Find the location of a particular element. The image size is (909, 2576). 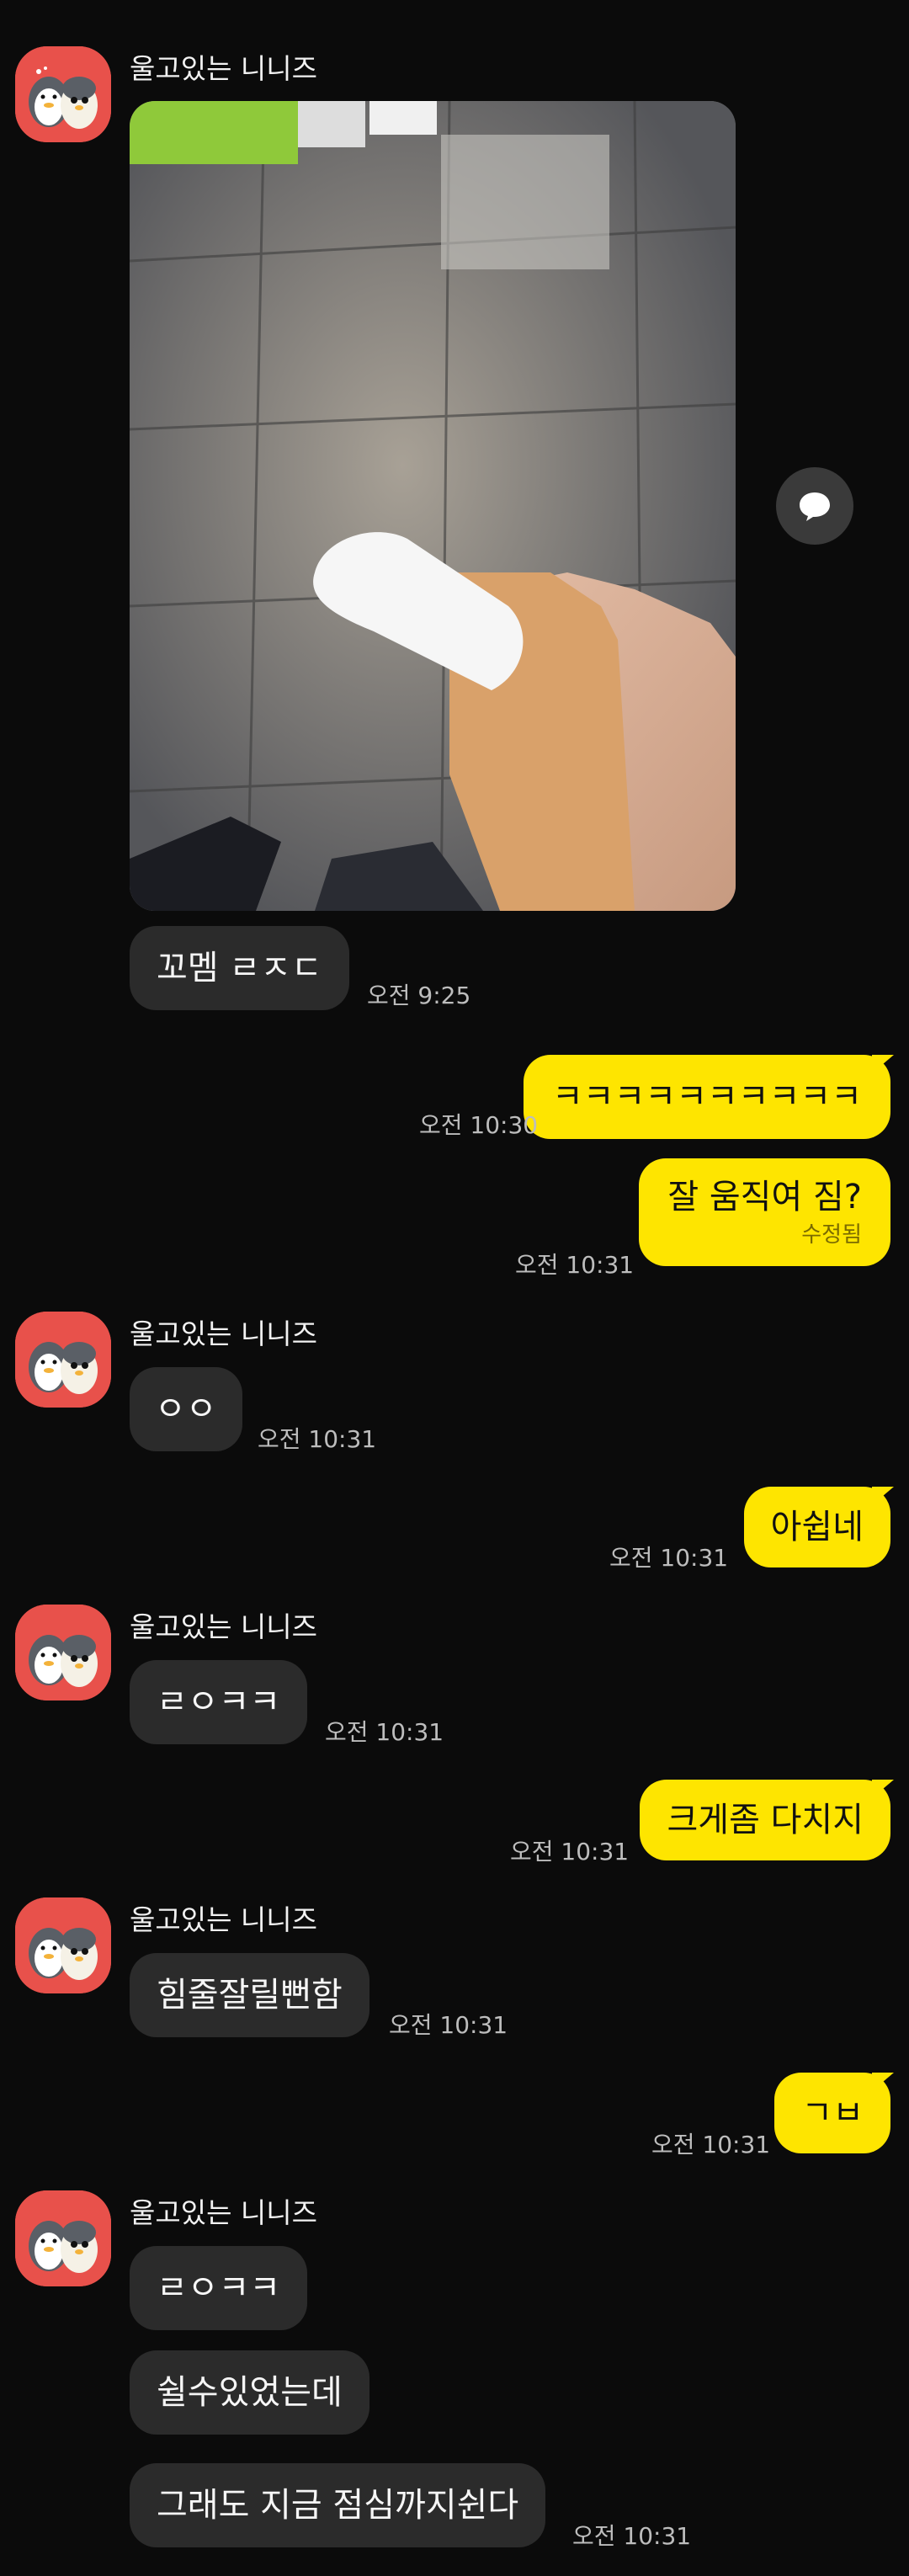

message-bubble-in: 꼬멤 ㄹㅈㄷ is located at coordinates (239, 968).